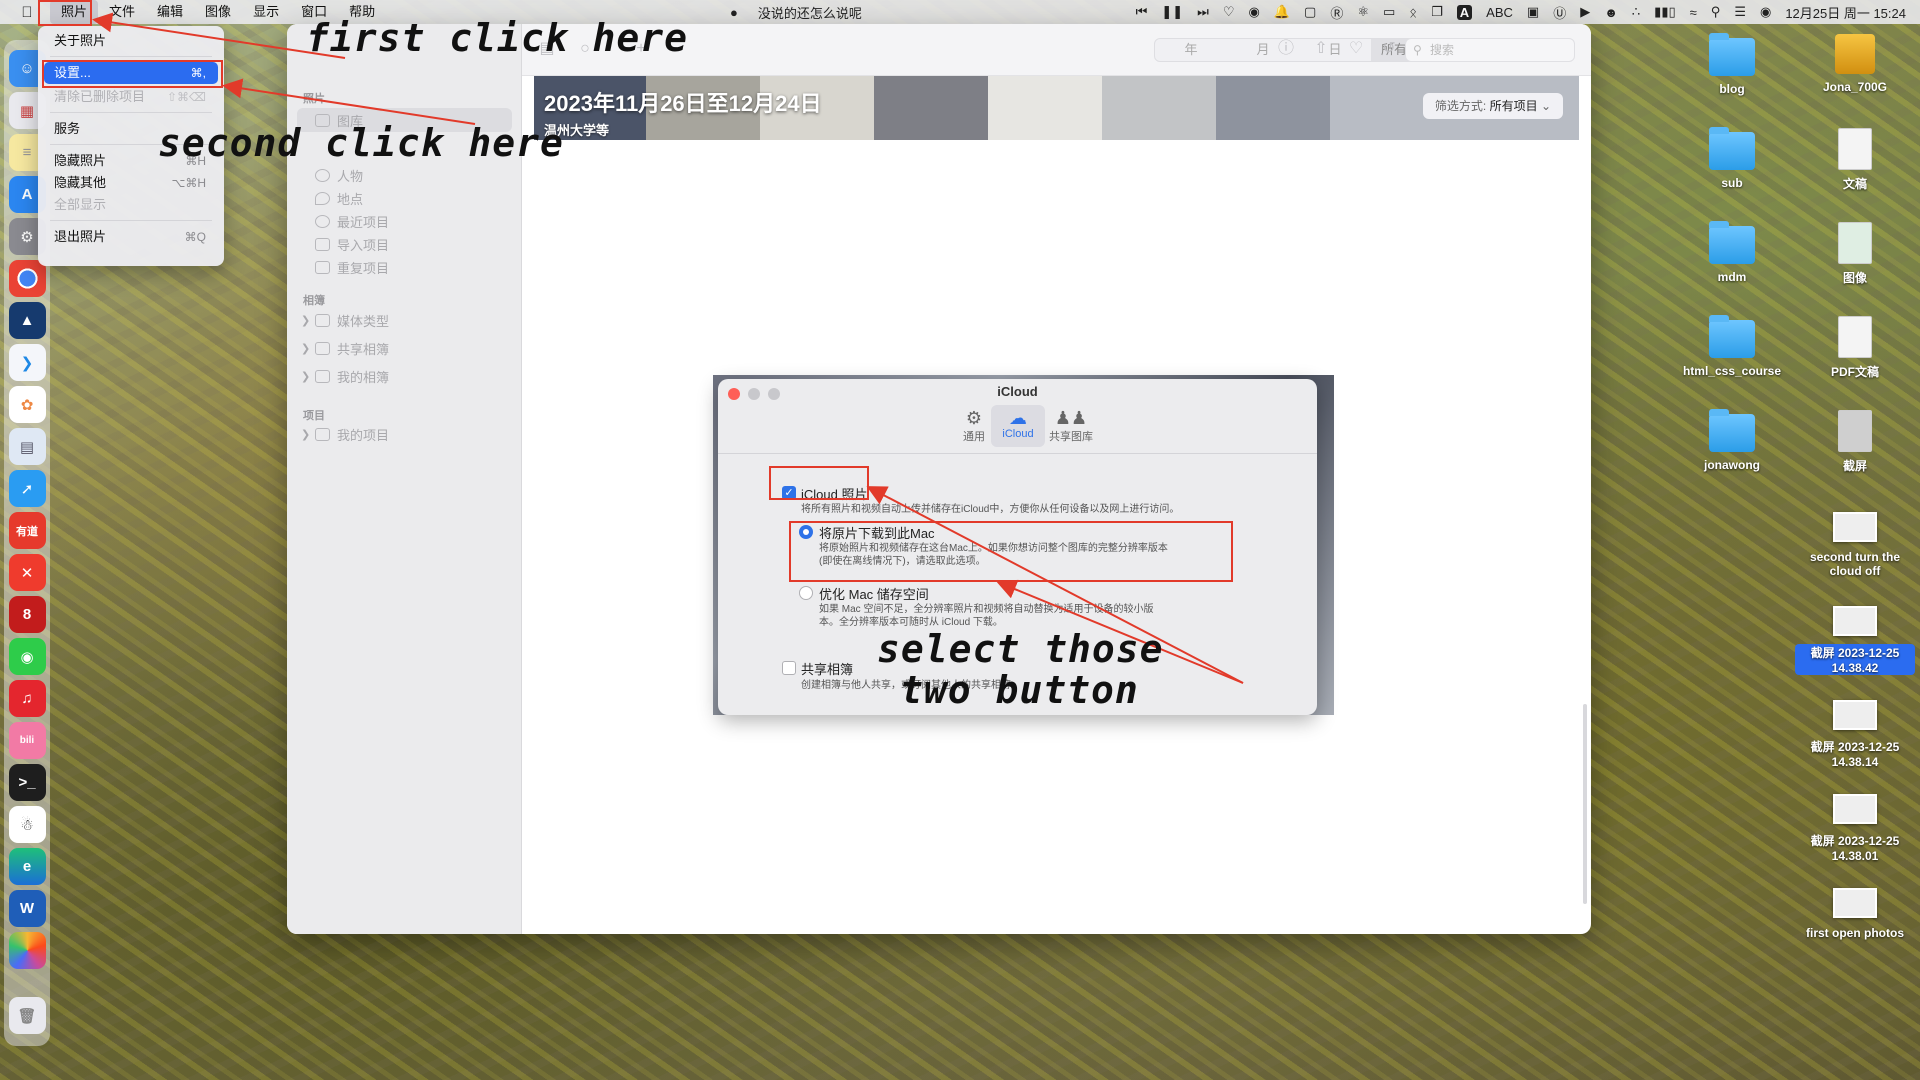 This screenshot has height=1080, width=1920. I want to click on window-stack-icon: ❐, so click(1437, 12).